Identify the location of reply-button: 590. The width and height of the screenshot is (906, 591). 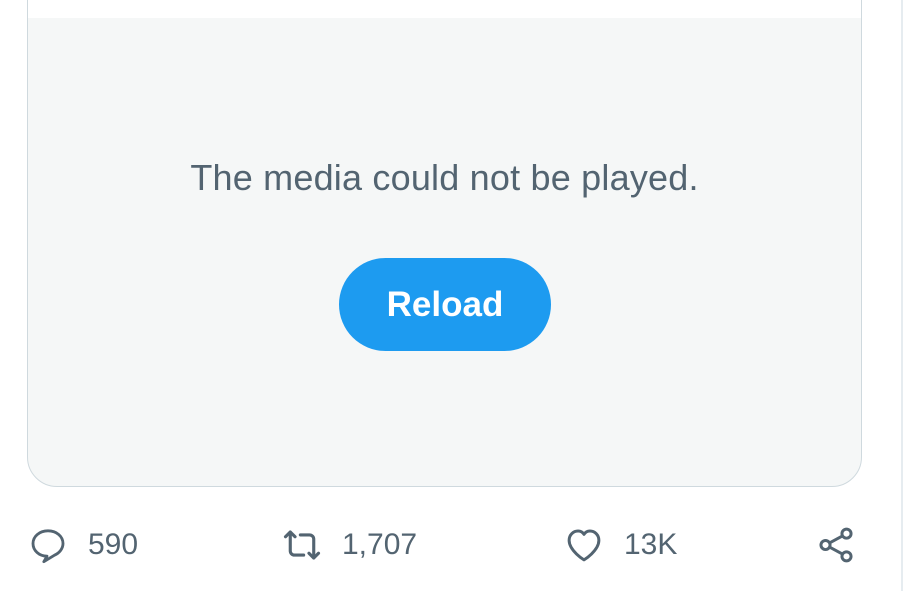
(82, 545).